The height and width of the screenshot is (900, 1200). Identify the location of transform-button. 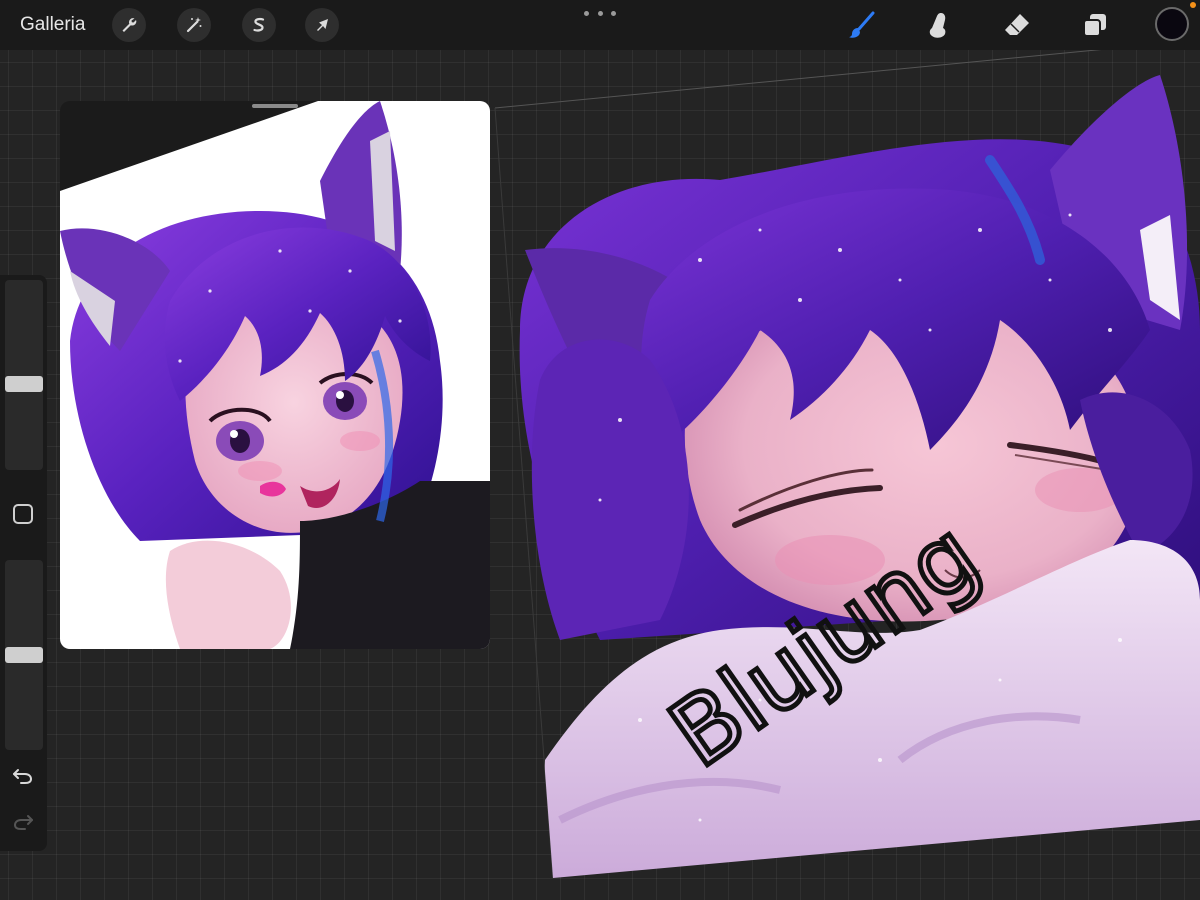
(322, 25).